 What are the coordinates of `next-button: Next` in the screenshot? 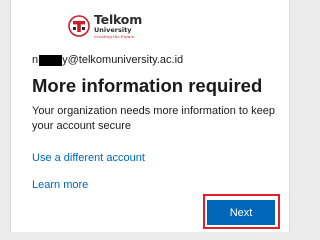 It's located at (241, 212).